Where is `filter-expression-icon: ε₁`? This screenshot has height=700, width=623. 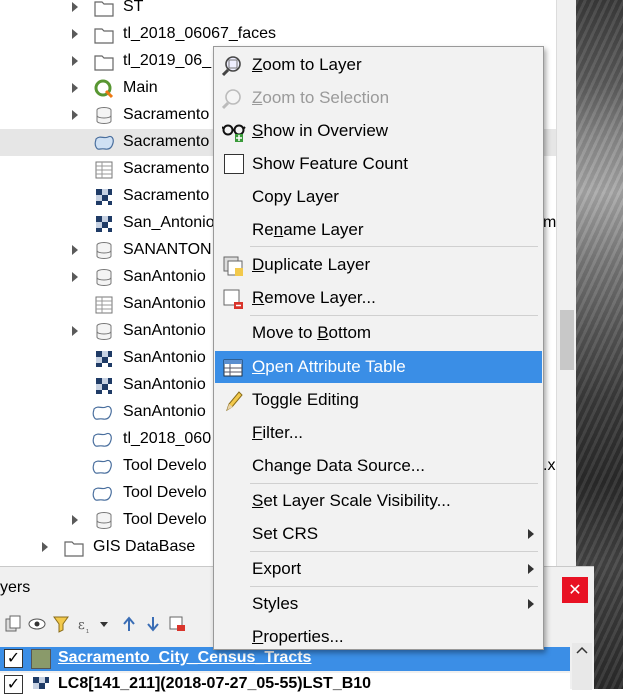
filter-expression-icon: ε₁ is located at coordinates (85, 624).